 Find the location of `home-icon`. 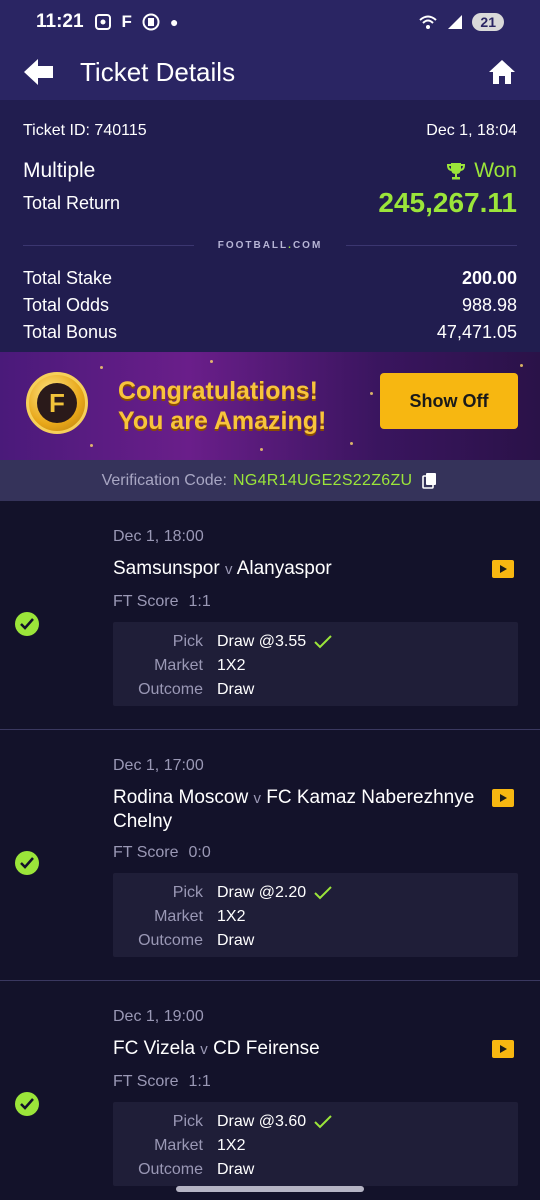

home-icon is located at coordinates (502, 72).